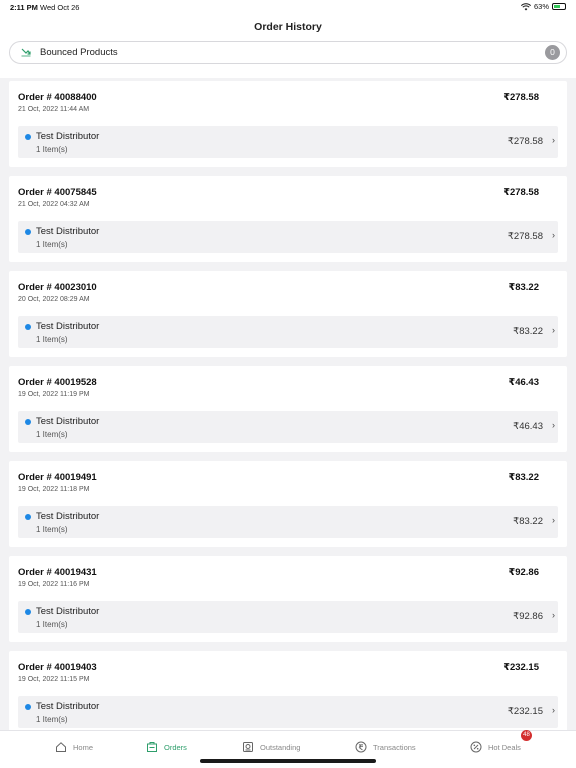  Describe the element at coordinates (57, 192) in the screenshot. I see `order-id: Order # 40075845` at that location.